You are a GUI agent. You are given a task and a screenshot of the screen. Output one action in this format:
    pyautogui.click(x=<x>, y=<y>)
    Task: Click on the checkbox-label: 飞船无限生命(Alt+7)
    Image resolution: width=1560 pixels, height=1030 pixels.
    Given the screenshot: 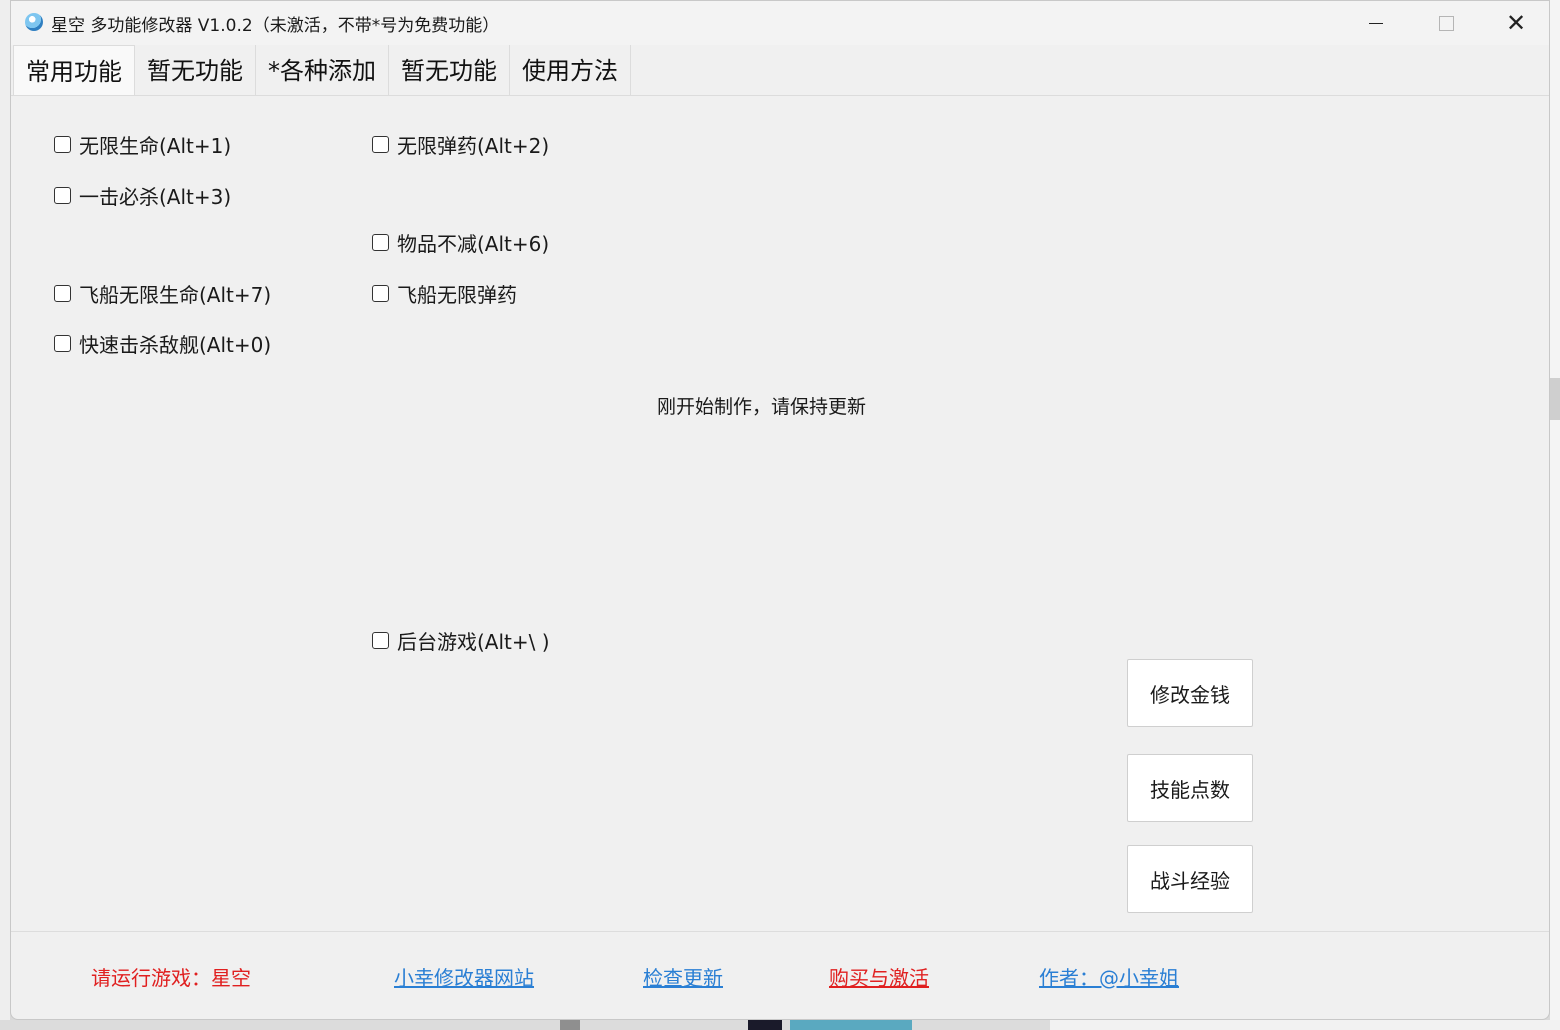 What is the action you would take?
    pyautogui.click(x=175, y=295)
    